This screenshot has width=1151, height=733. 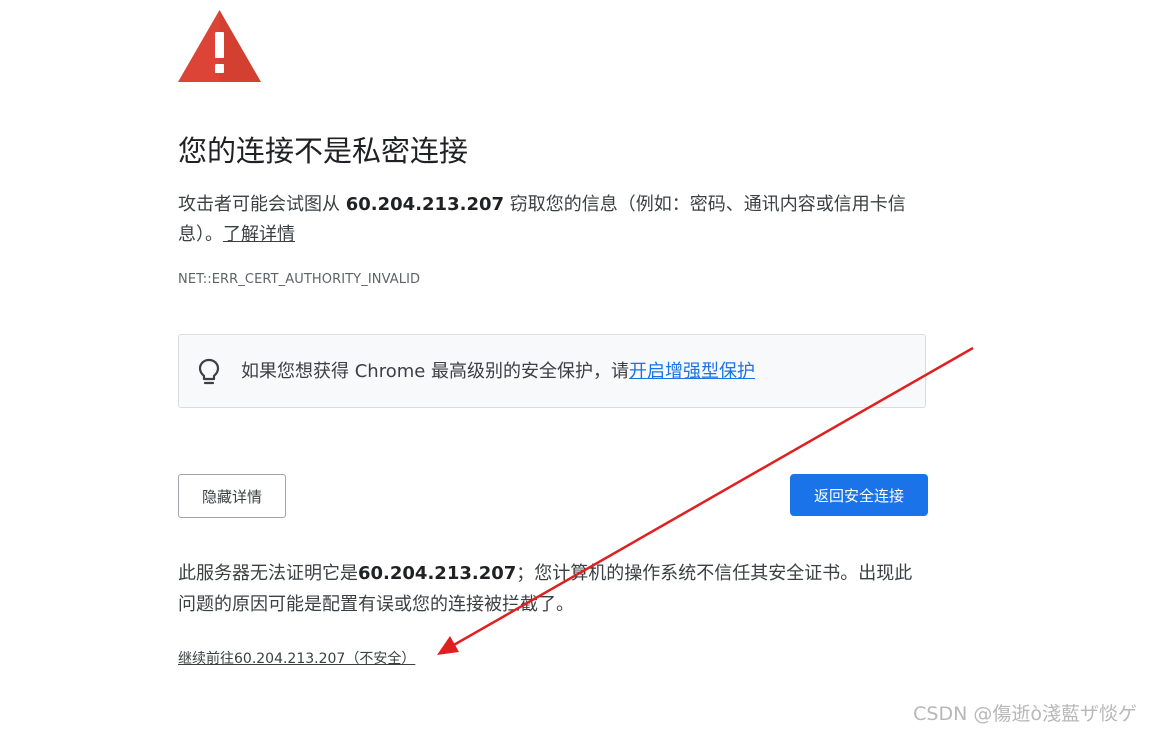 What do you see at coordinates (259, 234) in the screenshot?
I see `learn-more-link: 了解详情` at bounding box center [259, 234].